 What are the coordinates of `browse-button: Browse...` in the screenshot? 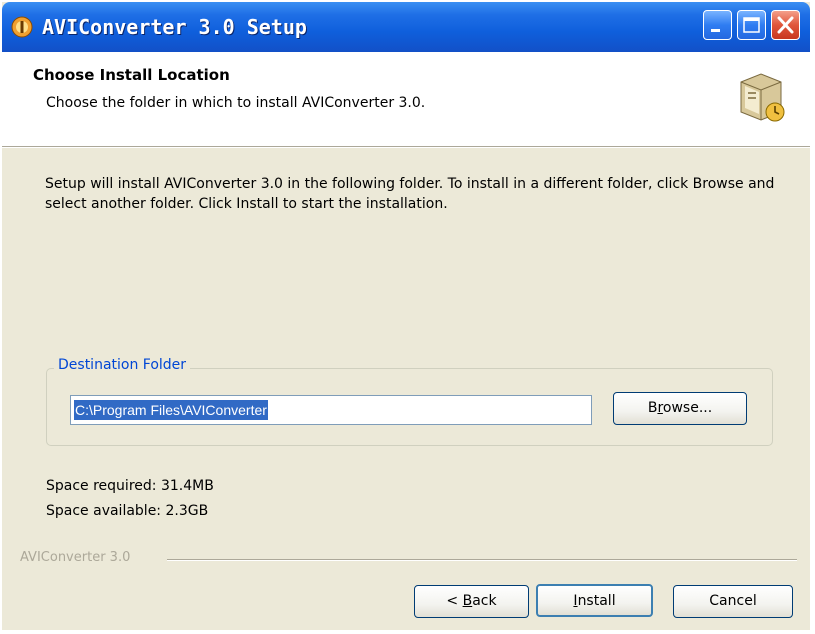 It's located at (680, 408).